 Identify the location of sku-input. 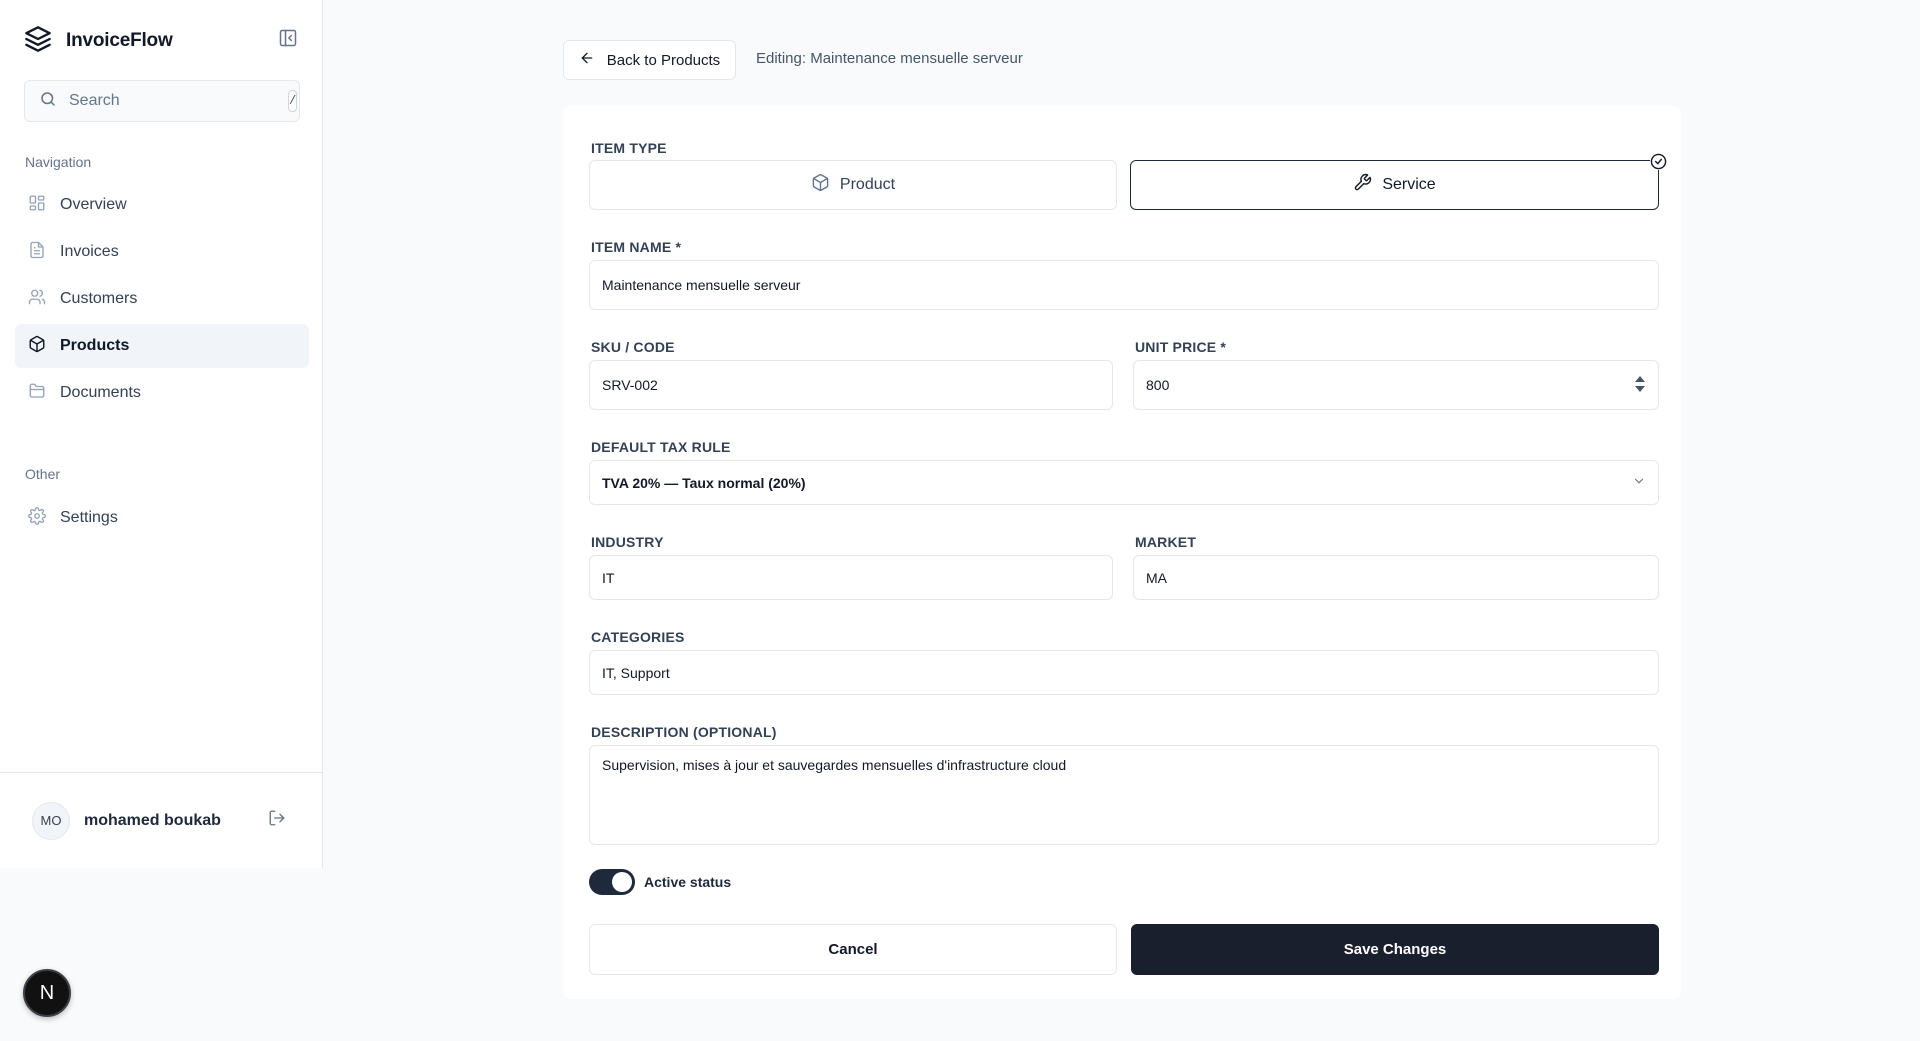
(851, 385).